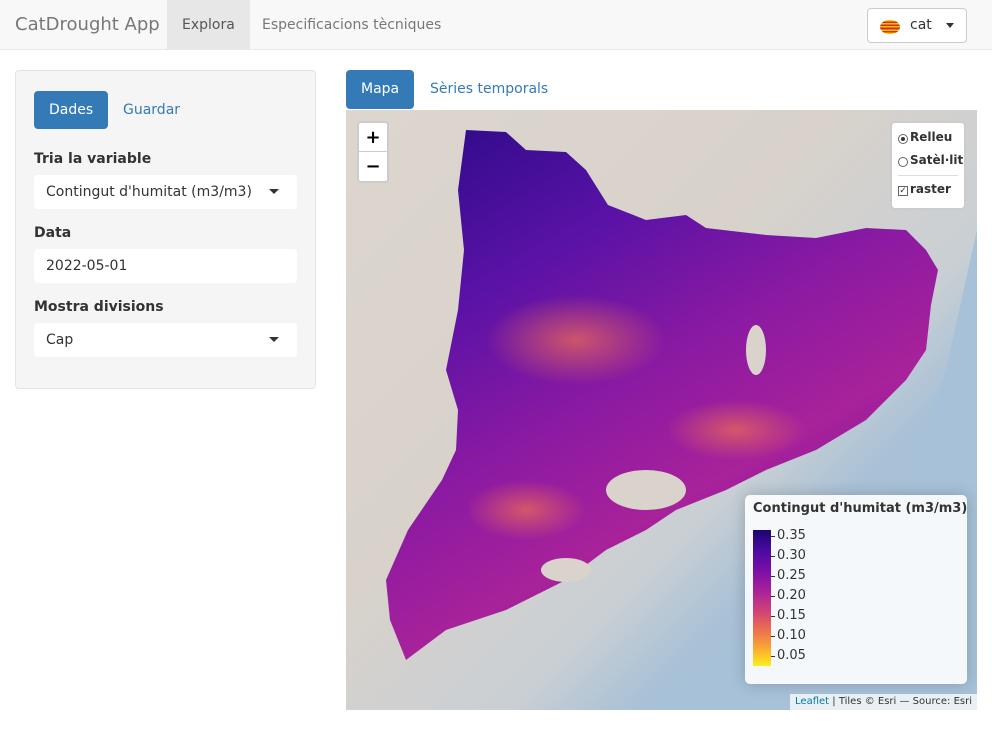 This screenshot has height=744, width=992. I want to click on legend-label: 0.30, so click(791, 555).